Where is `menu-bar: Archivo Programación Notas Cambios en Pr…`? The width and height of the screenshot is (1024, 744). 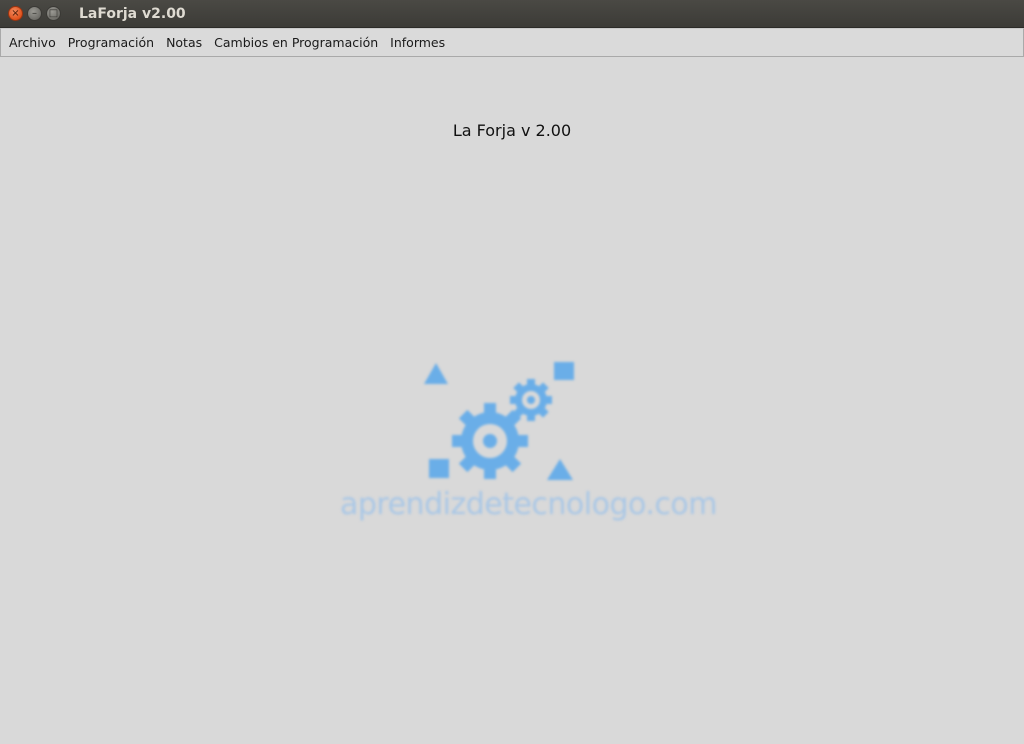
menu-bar: Archivo Programación Notas Cambios en Pr… is located at coordinates (512, 42).